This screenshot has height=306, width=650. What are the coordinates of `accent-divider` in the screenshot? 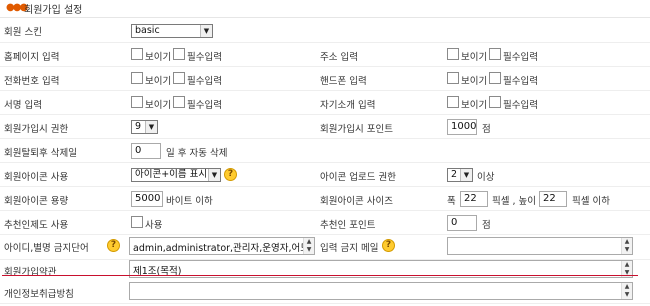 It's located at (320, 275).